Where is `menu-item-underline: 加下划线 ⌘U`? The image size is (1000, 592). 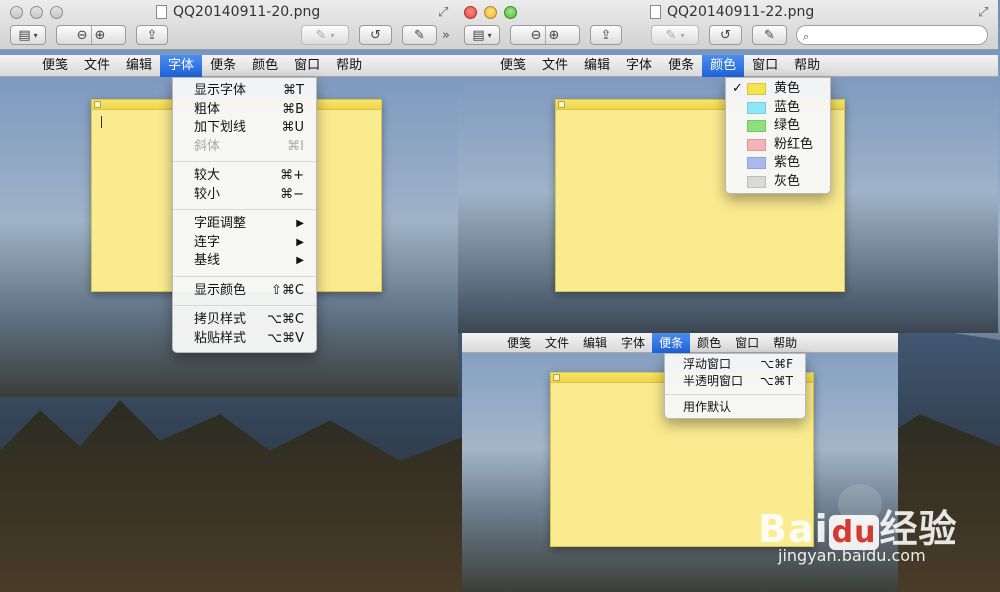 menu-item-underline: 加下划线 ⌘U is located at coordinates (244, 128).